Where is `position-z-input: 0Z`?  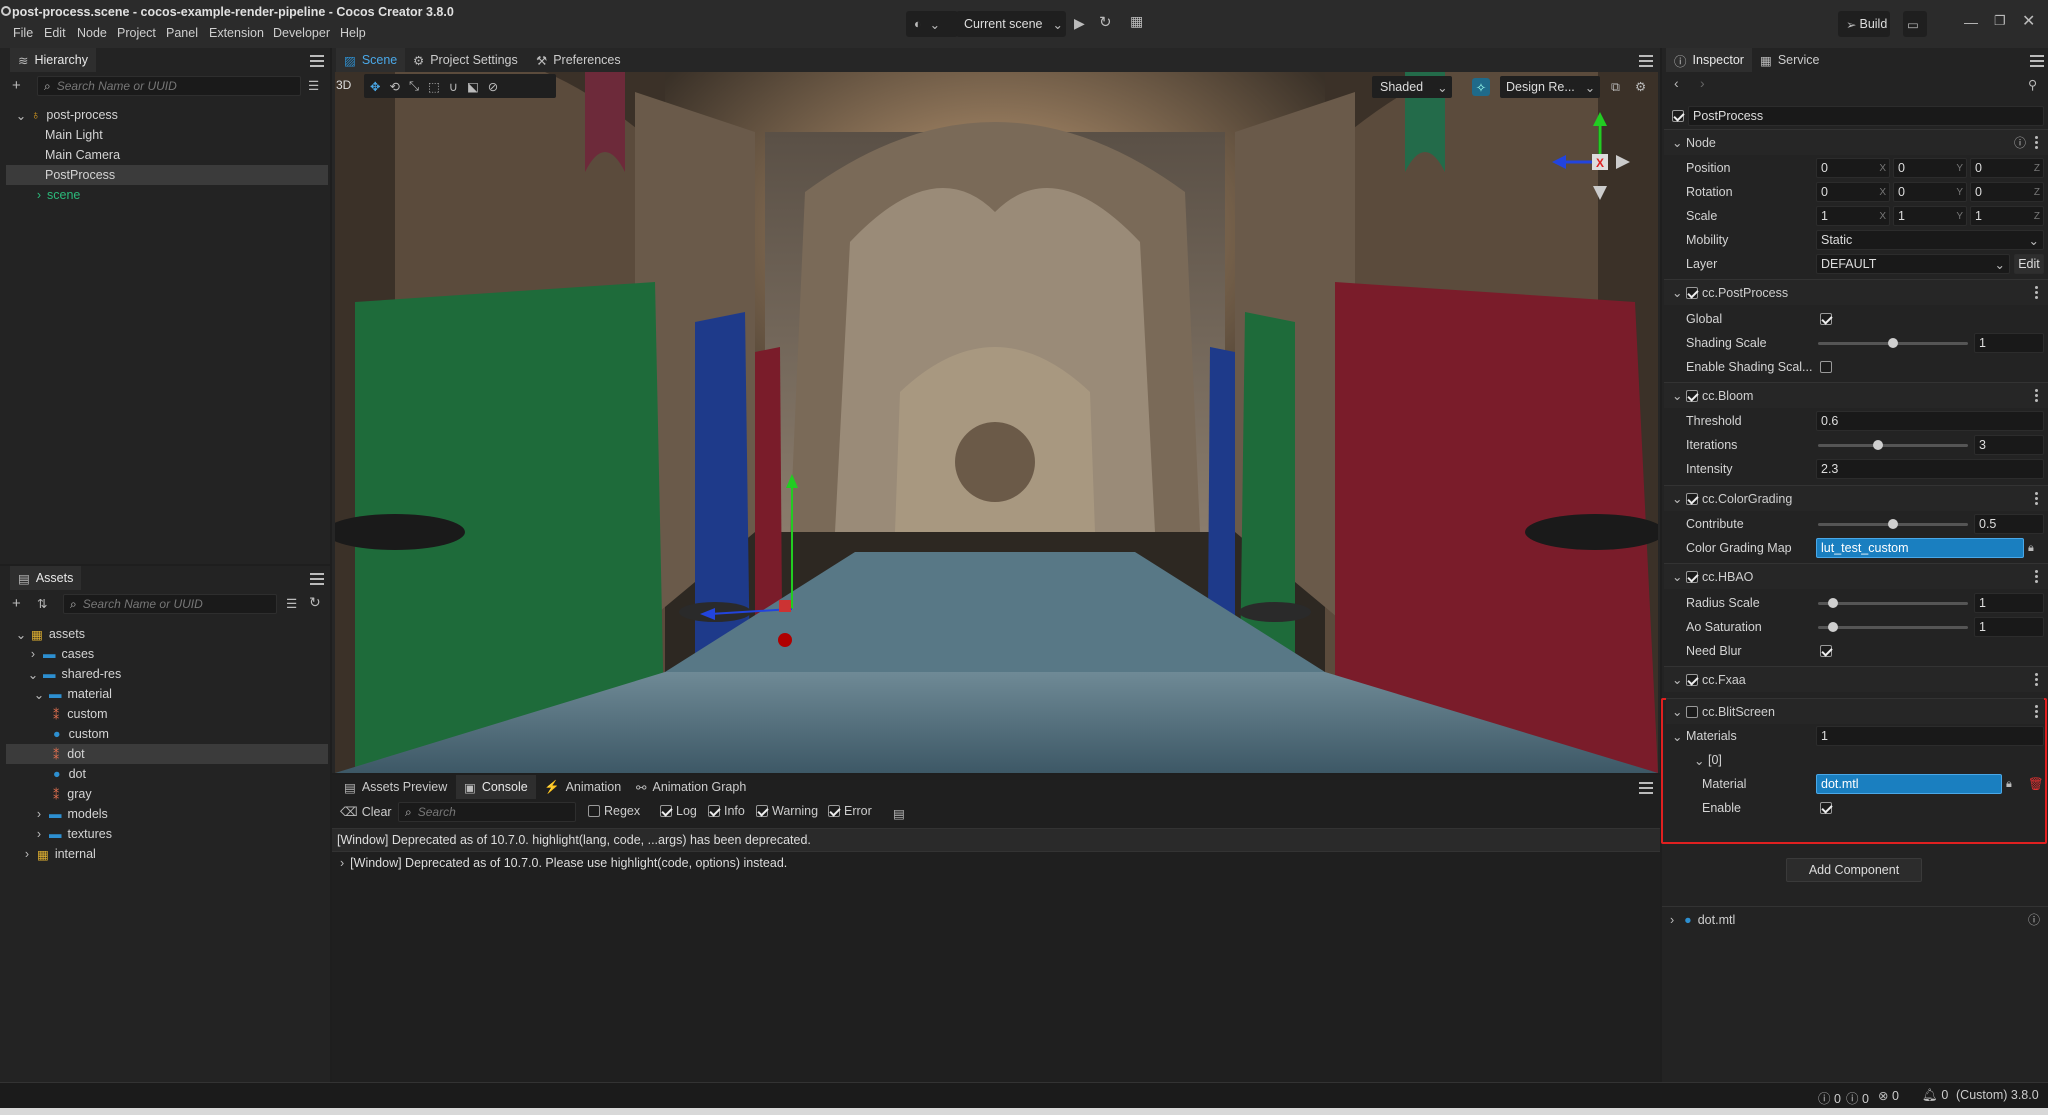 position-z-input: 0Z is located at coordinates (2007, 168).